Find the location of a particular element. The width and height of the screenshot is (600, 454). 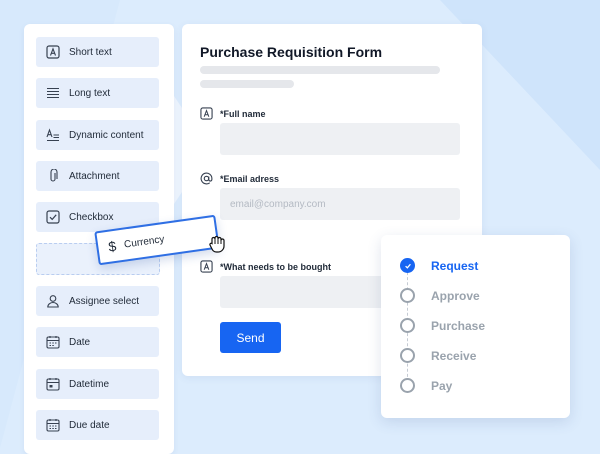

palette-item-long-text: Long text is located at coordinates (97, 93).